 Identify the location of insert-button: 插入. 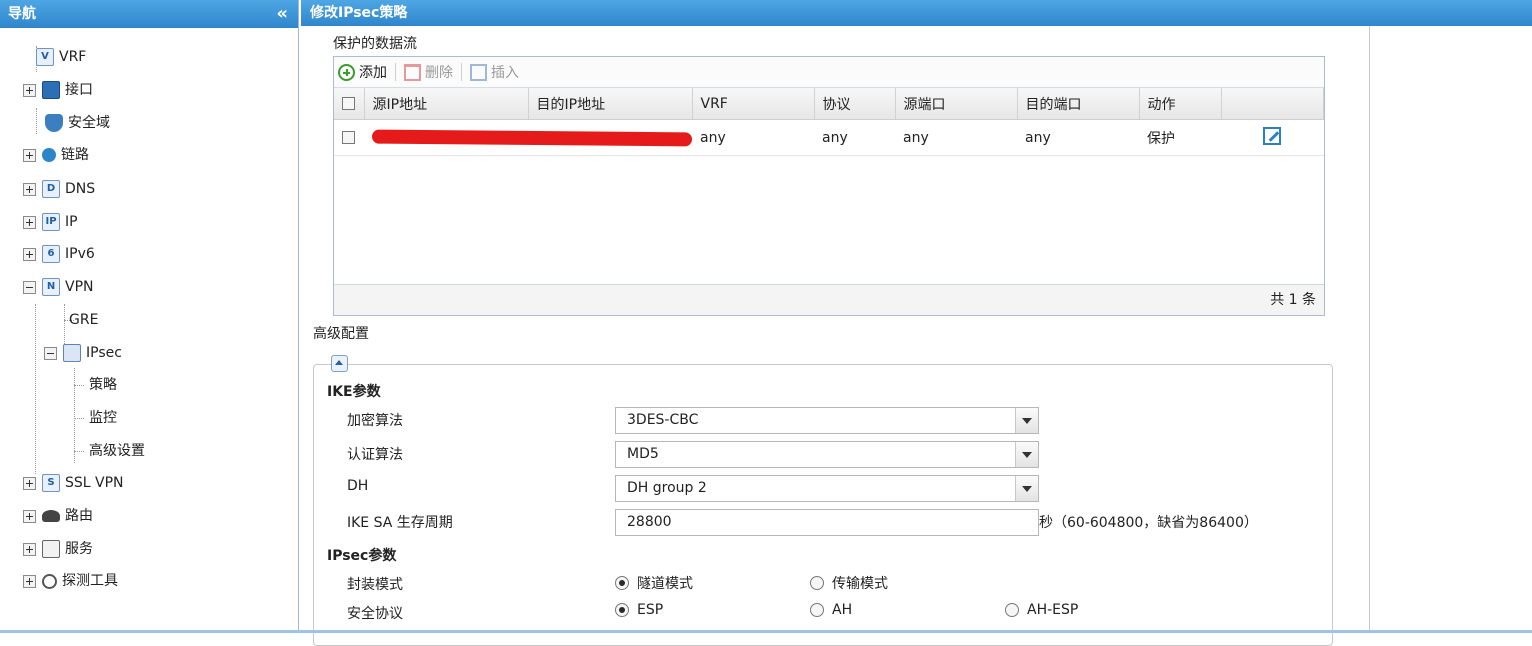
(494, 72).